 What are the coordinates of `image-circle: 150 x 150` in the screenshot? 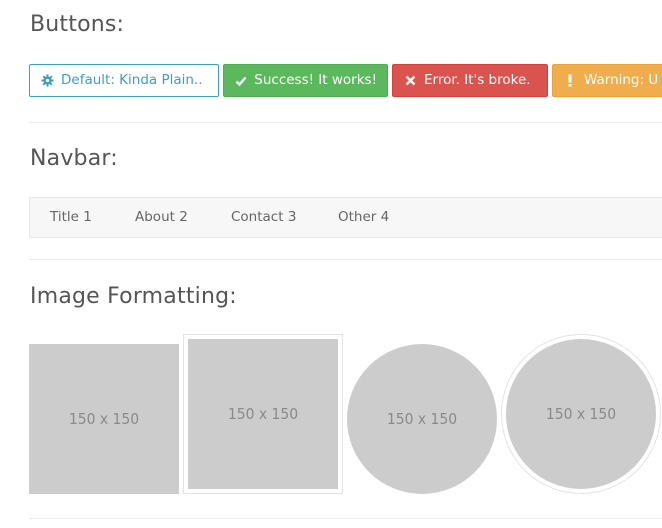 It's located at (422, 419).